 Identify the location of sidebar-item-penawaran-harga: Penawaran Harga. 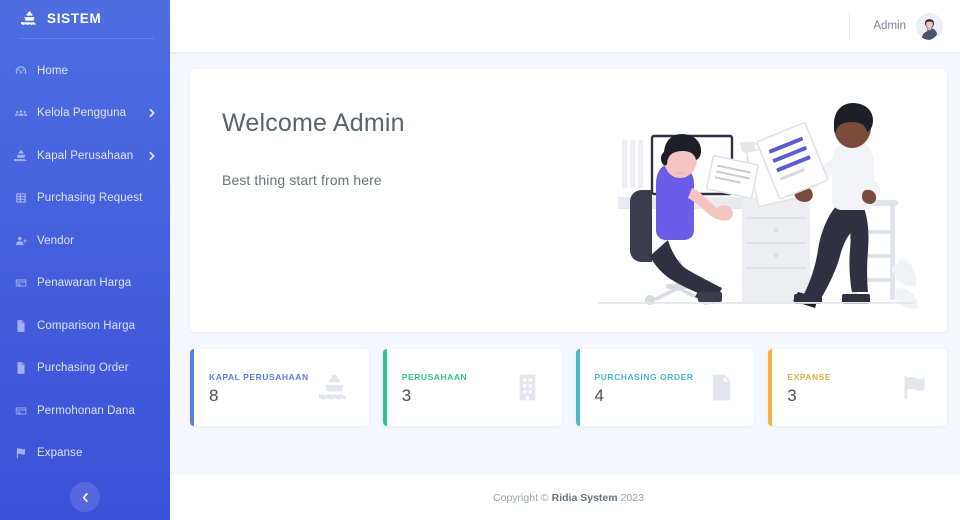
(85, 283).